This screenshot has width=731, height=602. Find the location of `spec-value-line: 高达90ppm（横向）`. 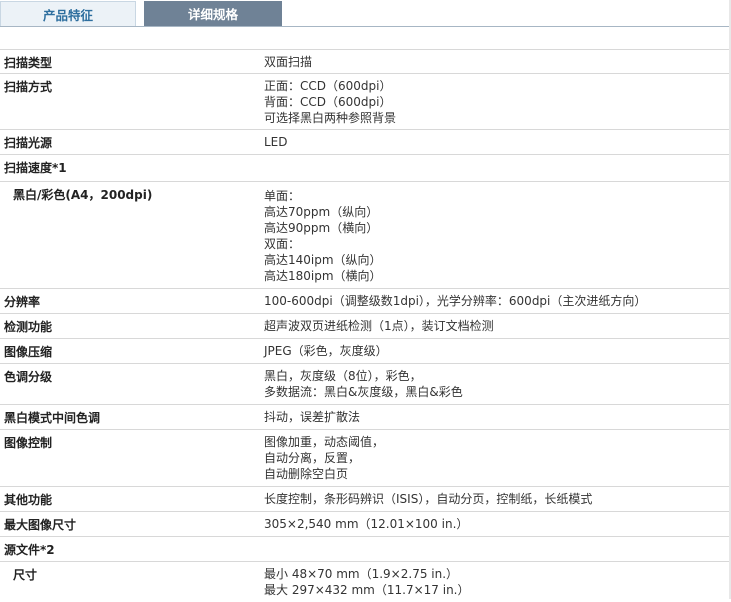

spec-value-line: 高达90ppm（横向） is located at coordinates (321, 228).